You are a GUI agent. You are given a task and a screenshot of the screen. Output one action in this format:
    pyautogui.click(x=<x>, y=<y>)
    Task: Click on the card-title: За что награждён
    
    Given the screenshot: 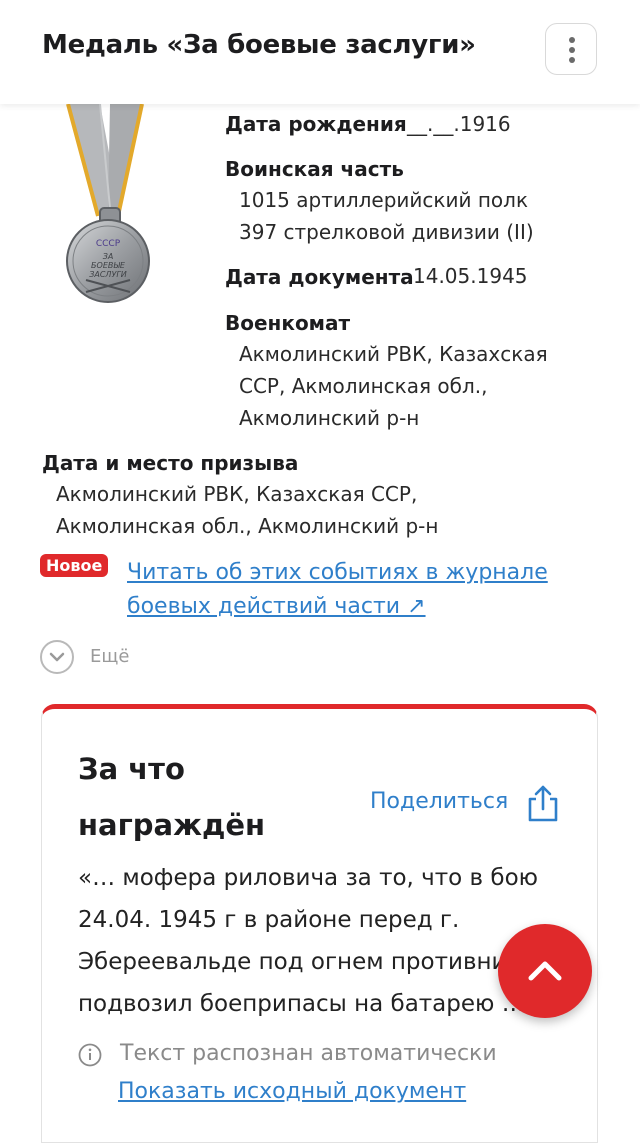 What is the action you would take?
    pyautogui.click(x=172, y=797)
    